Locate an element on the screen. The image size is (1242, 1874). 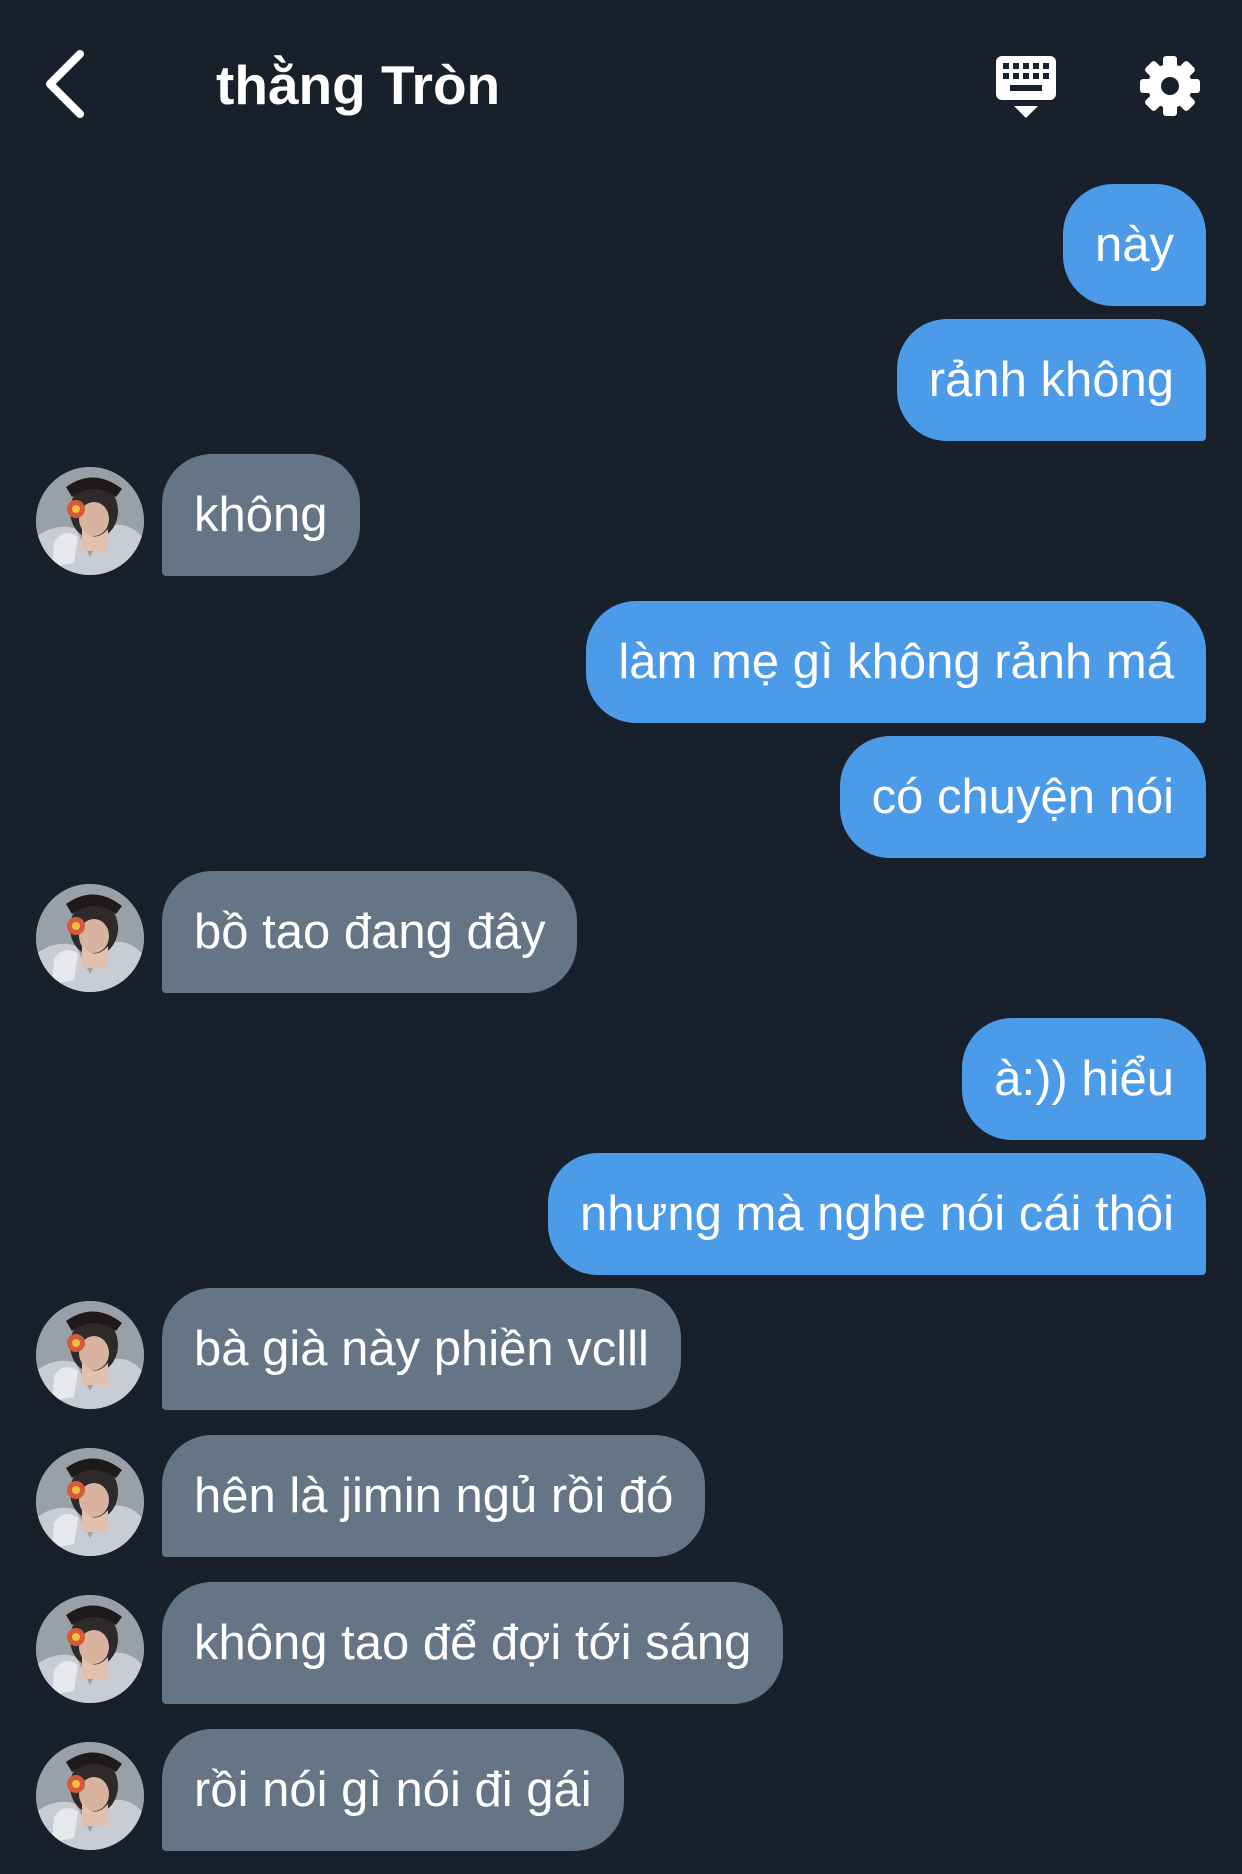
chat-header: thằng Tròn is located at coordinates (621, 85).